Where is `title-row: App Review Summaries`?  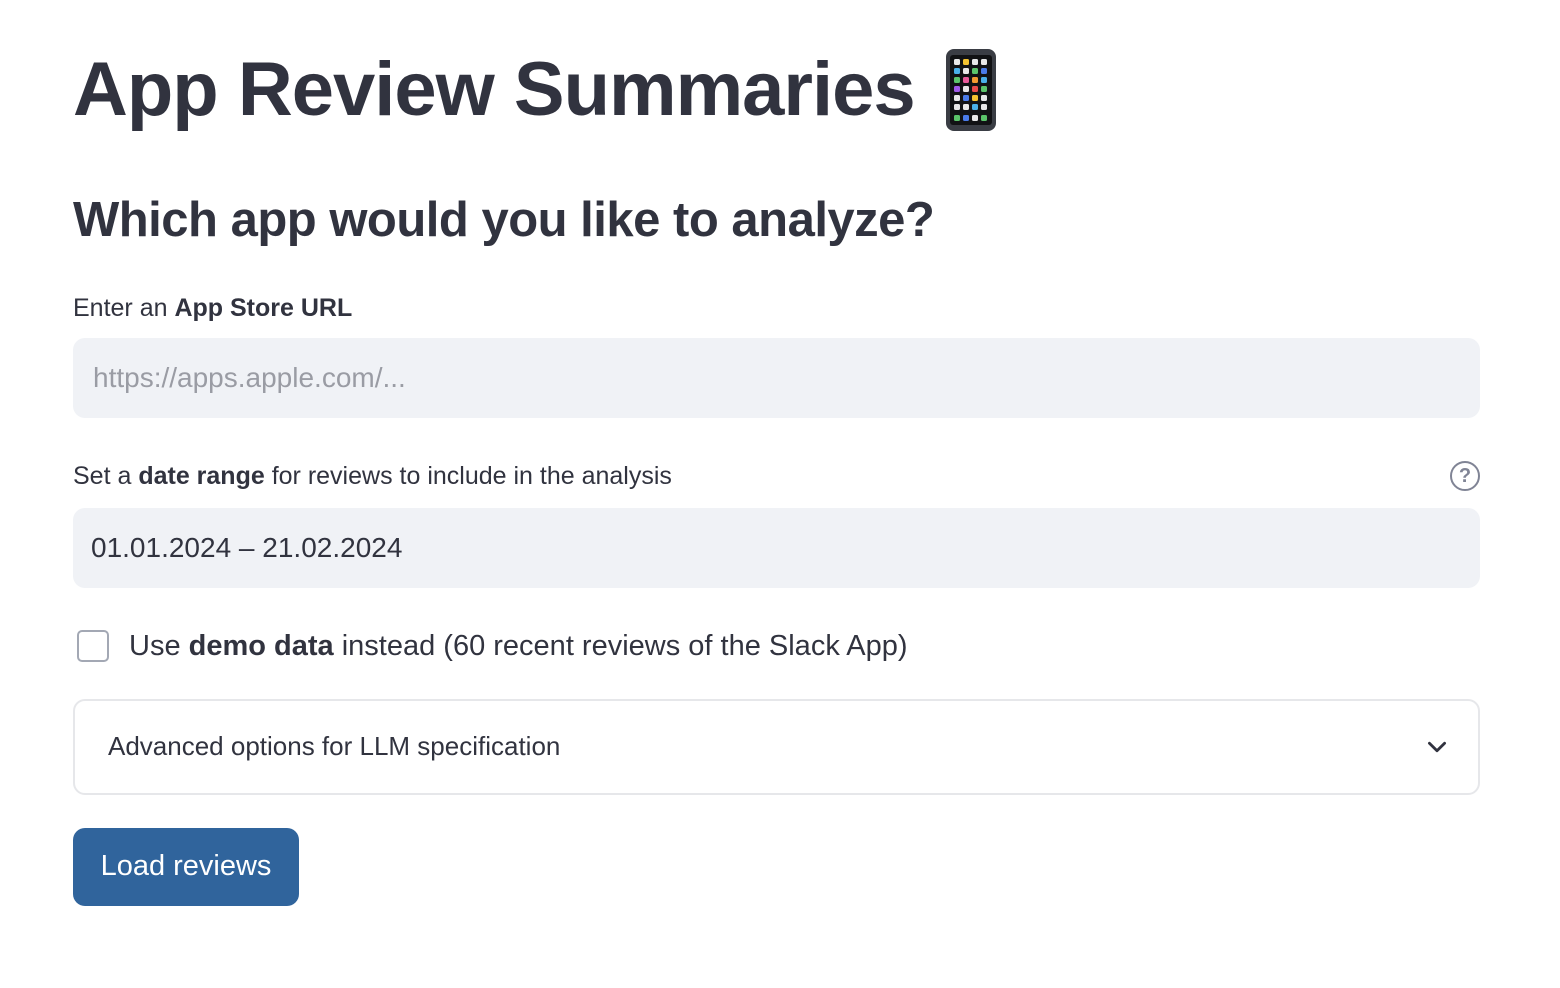 title-row: App Review Summaries is located at coordinates (776, 90).